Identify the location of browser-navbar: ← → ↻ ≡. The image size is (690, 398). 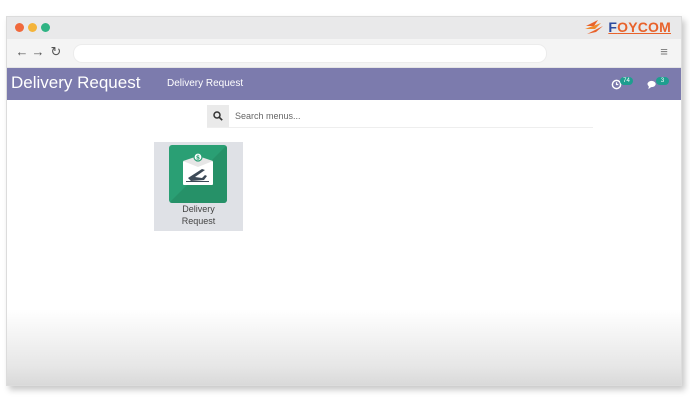
(344, 53).